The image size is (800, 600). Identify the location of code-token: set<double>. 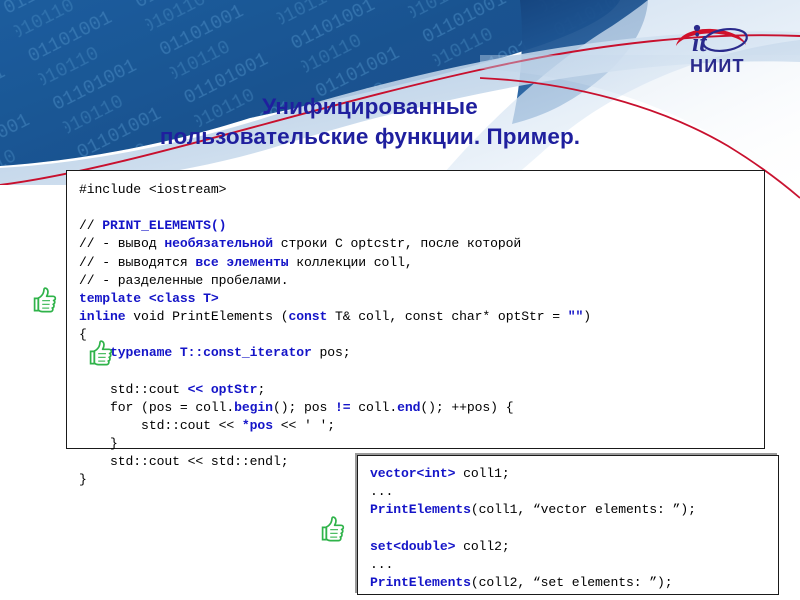
(413, 546).